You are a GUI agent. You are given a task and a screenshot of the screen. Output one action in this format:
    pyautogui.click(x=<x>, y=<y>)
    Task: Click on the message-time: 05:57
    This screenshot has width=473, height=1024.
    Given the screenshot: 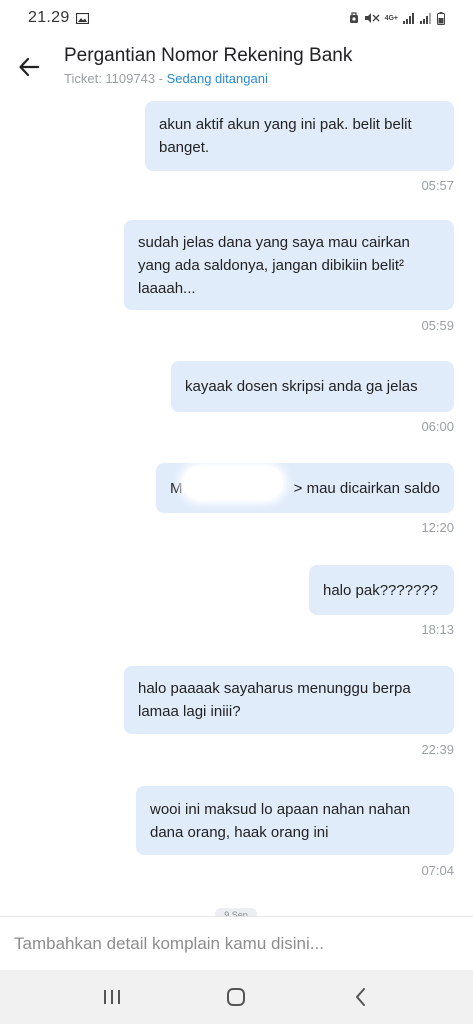 What is the action you would take?
    pyautogui.click(x=437, y=185)
    